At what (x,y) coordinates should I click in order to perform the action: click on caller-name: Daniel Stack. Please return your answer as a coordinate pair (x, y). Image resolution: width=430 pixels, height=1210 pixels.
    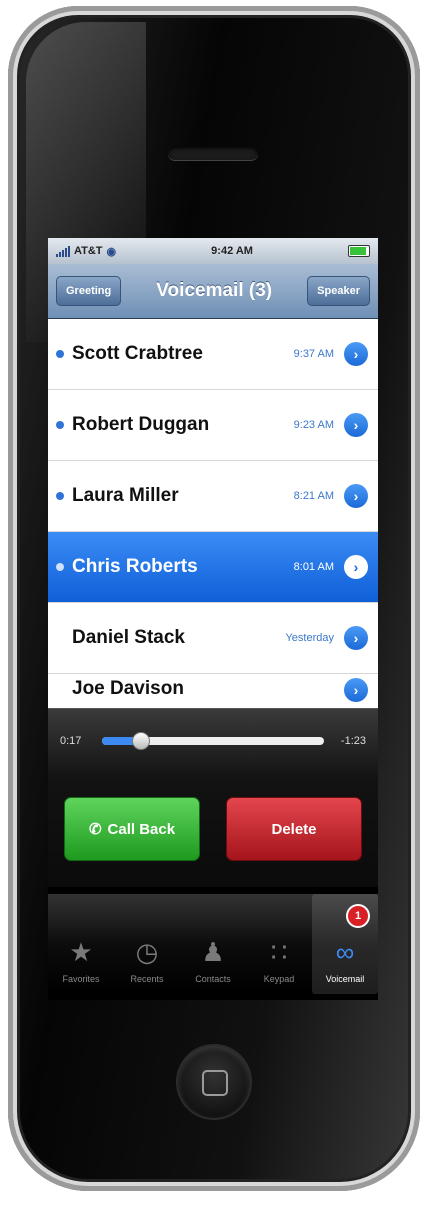
    Looking at the image, I should click on (128, 637).